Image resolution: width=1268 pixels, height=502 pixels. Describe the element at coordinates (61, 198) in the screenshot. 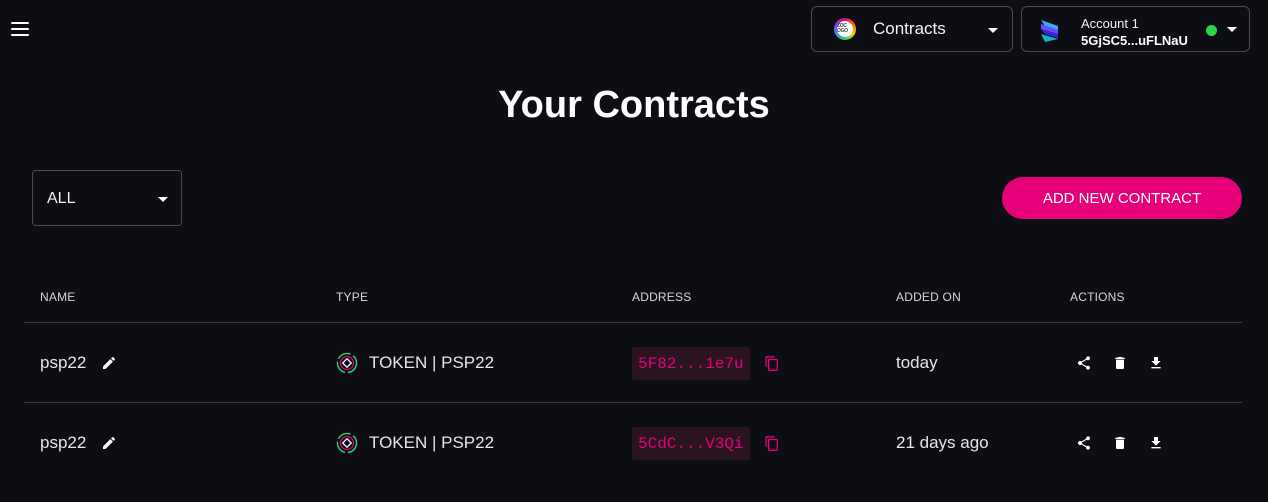

I see `filter-value: ALL` at that location.